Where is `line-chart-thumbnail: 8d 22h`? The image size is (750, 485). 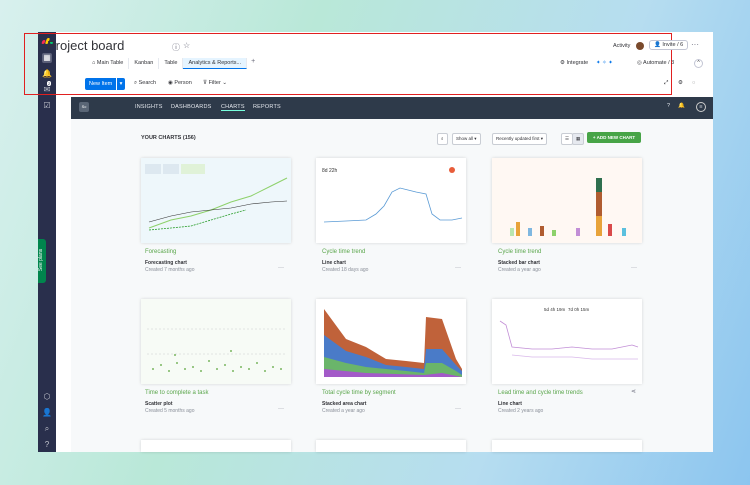
line-chart-thumbnail: 8d 22h is located at coordinates (391, 200).